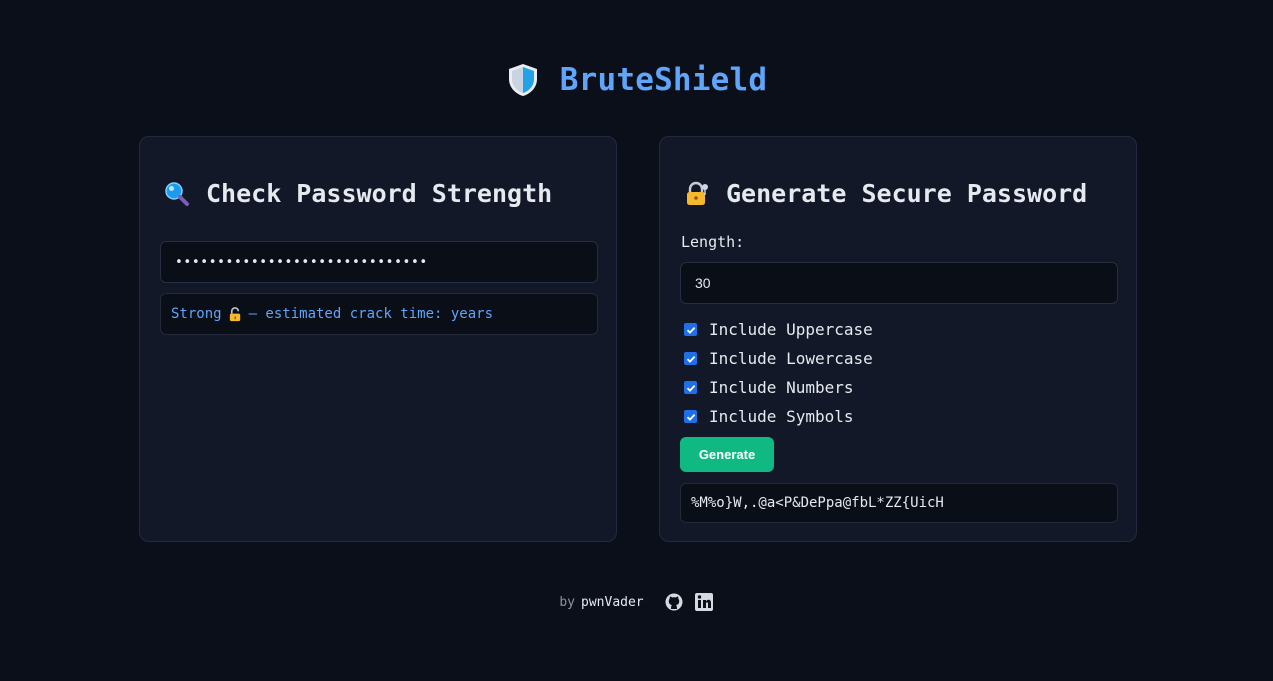 The width and height of the screenshot is (1273, 681). Describe the element at coordinates (379, 193) in the screenshot. I see `check-strength-title: Check Password Strength` at that location.